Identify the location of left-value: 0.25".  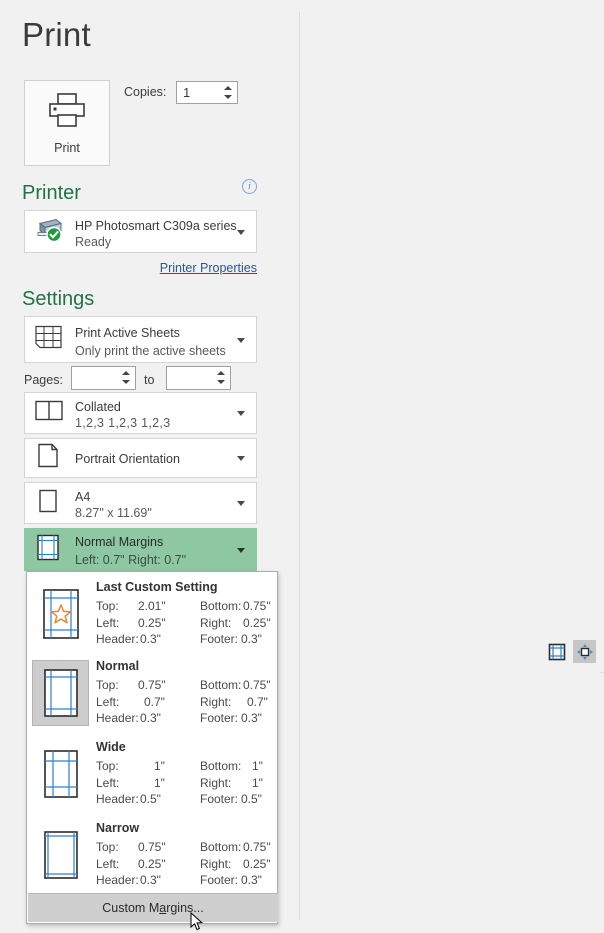
(152, 863).